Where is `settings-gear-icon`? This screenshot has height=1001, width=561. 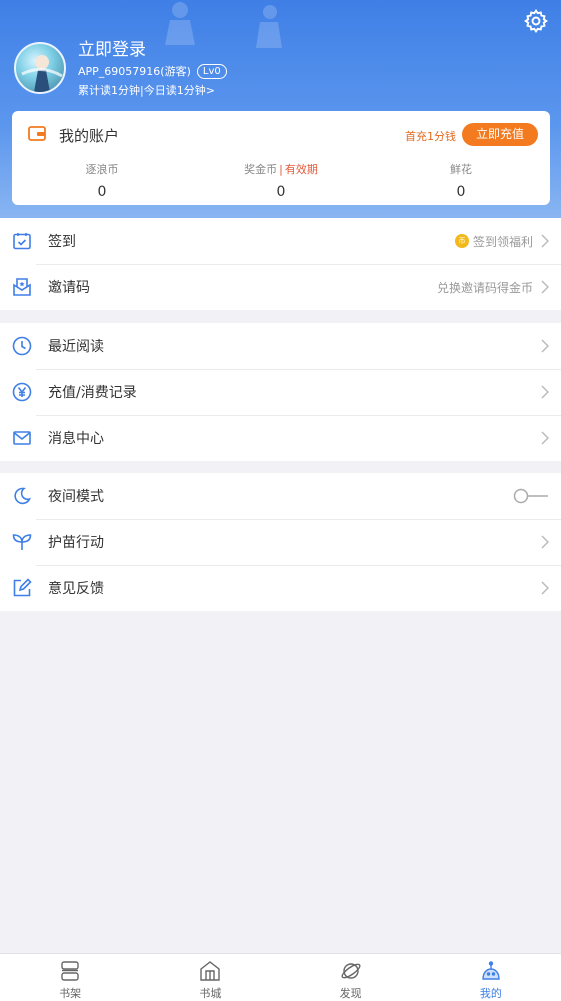 settings-gear-icon is located at coordinates (536, 21).